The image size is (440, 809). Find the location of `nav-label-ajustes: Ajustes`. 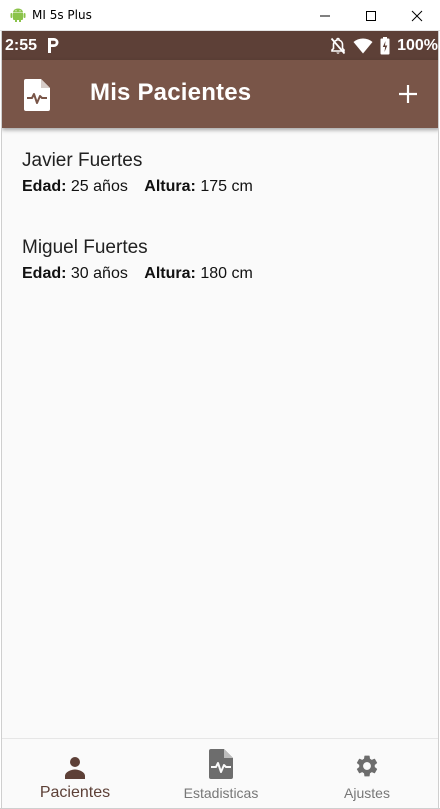

nav-label-ajustes: Ajustes is located at coordinates (367, 793).